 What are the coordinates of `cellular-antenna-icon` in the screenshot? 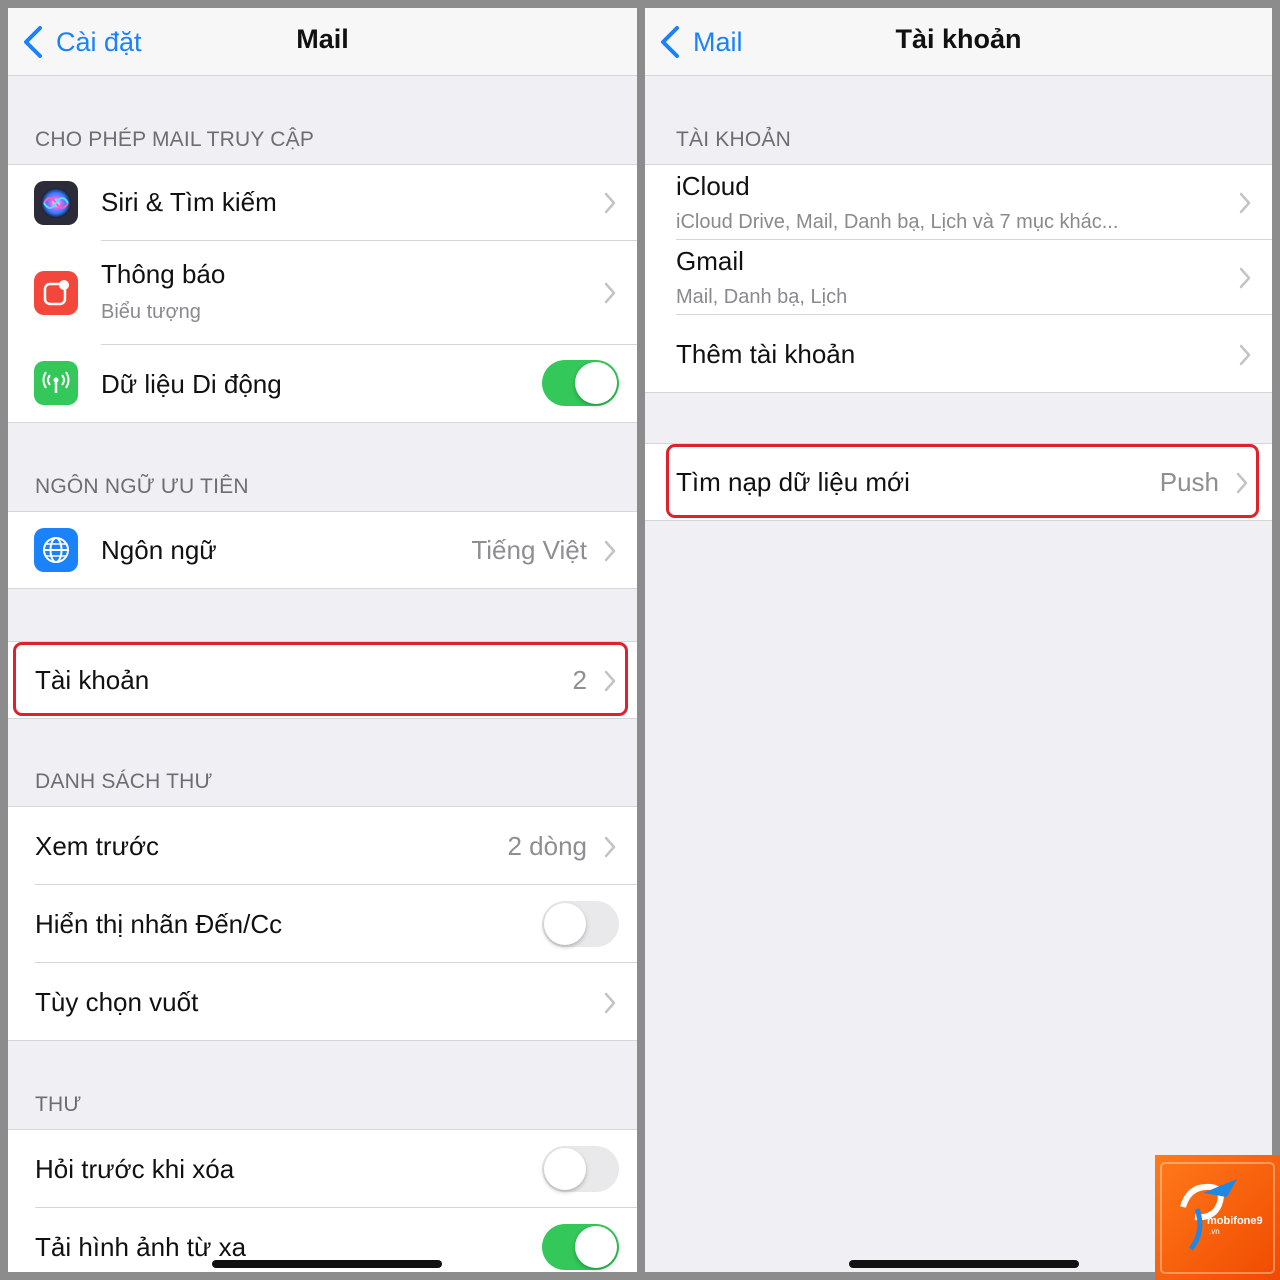 It's located at (56, 383).